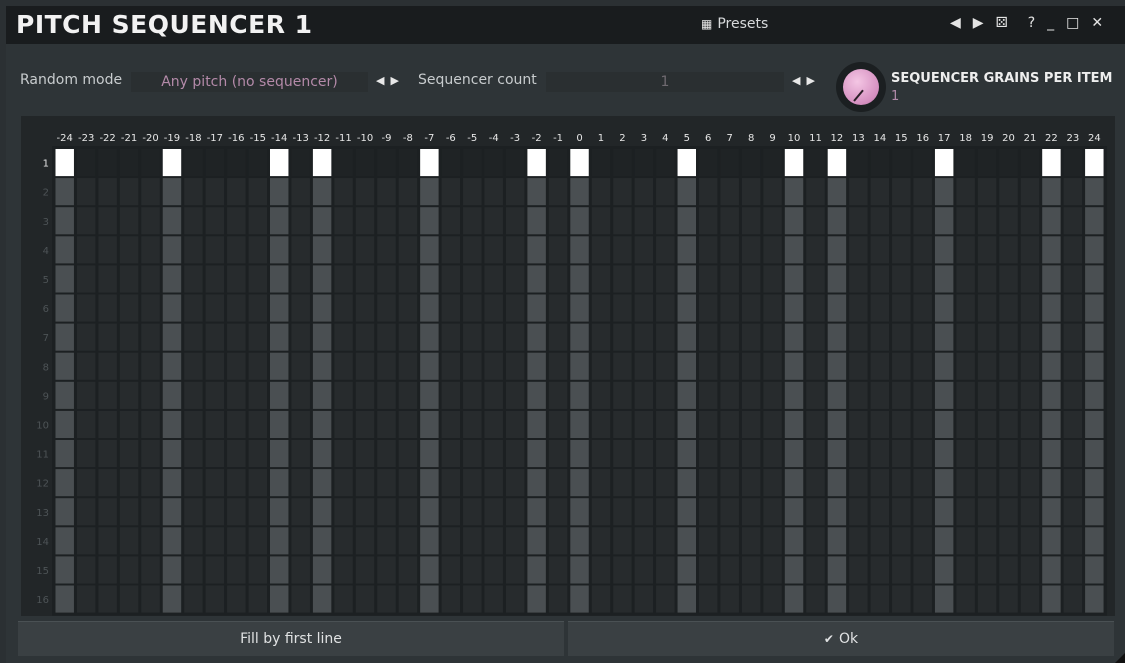 The height and width of the screenshot is (663, 1125). I want to click on randomize-icon: ⚄, so click(1002, 23).